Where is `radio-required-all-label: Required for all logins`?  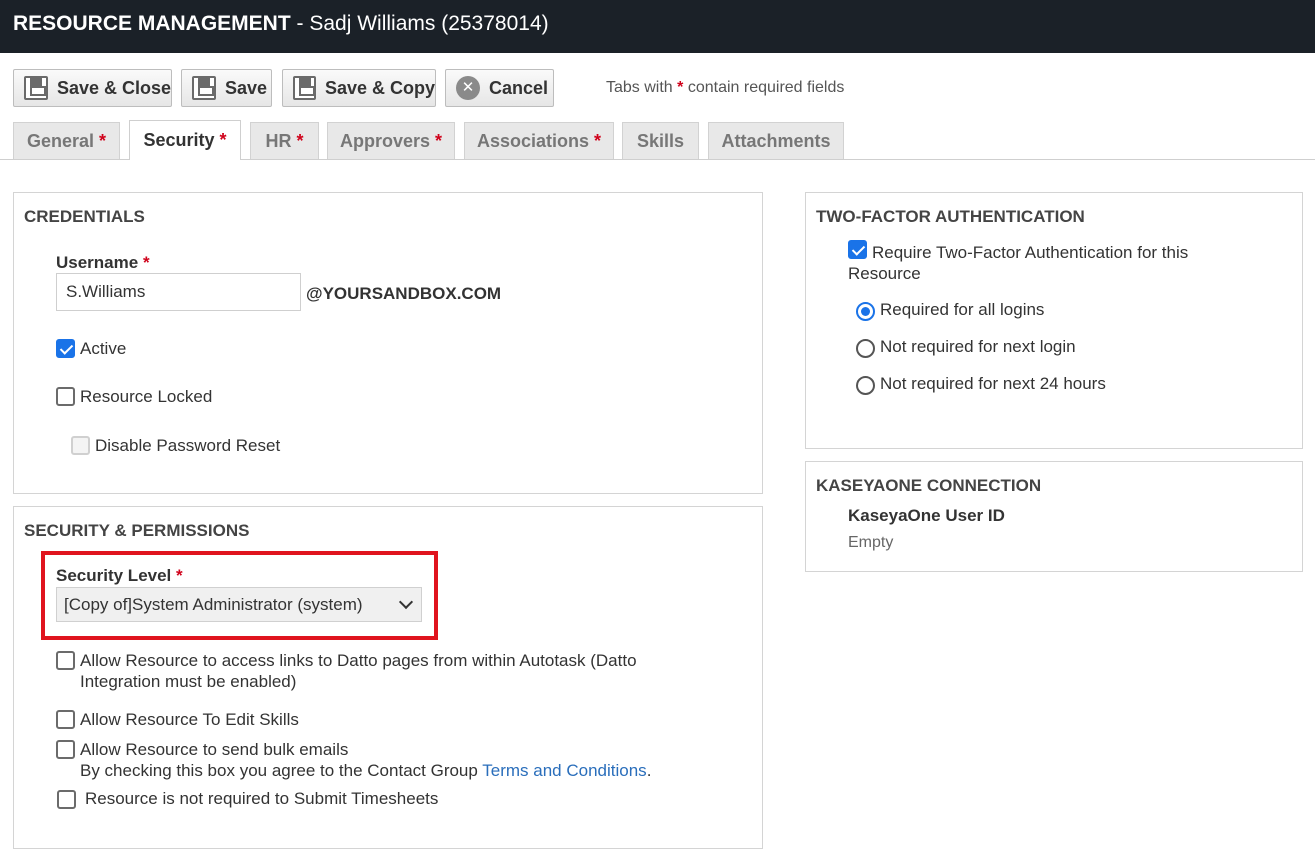 radio-required-all-label: Required for all logins is located at coordinates (962, 309).